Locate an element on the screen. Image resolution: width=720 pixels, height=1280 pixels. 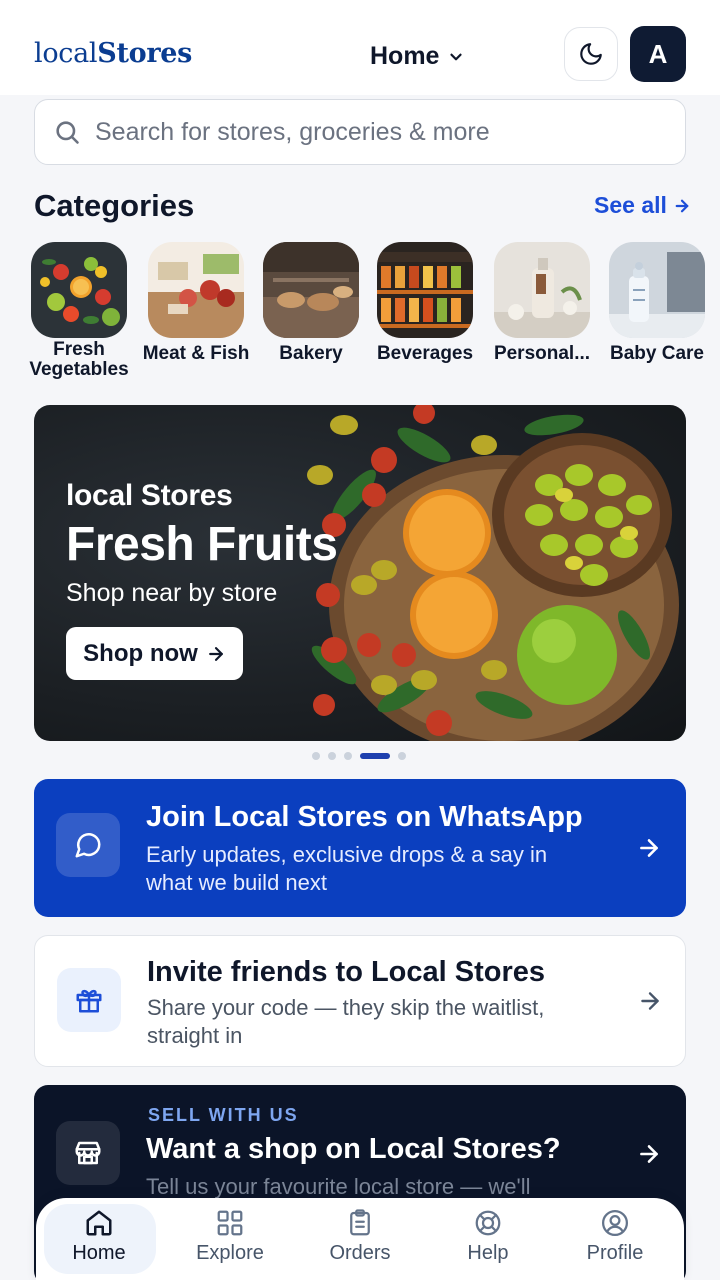
fruit-board-image is located at coordinates (493, 573).